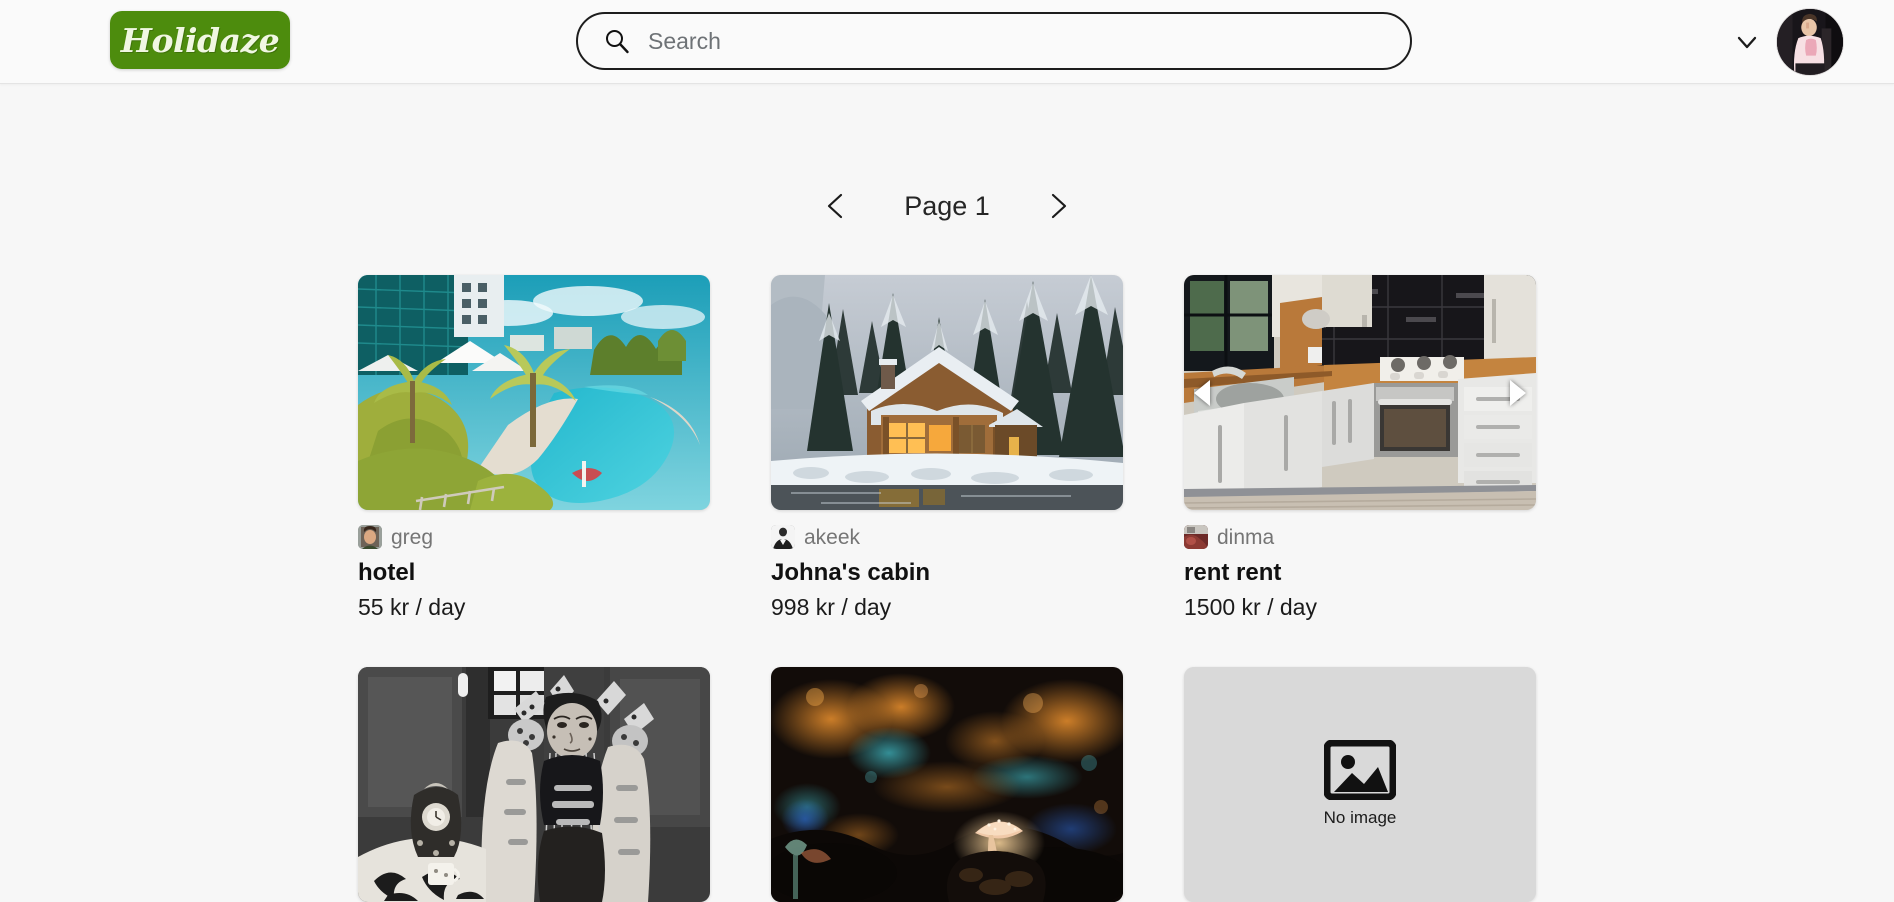 The width and height of the screenshot is (1894, 902). I want to click on pagination-next-button, so click(1058, 206).